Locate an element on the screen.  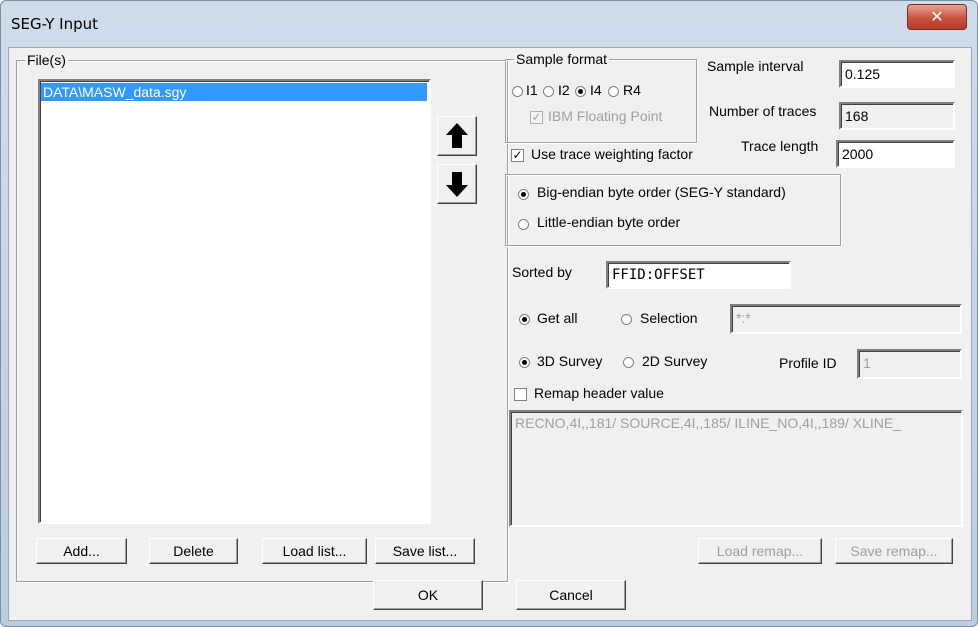
little-endian-label: Little-endian byte order is located at coordinates (609, 222).